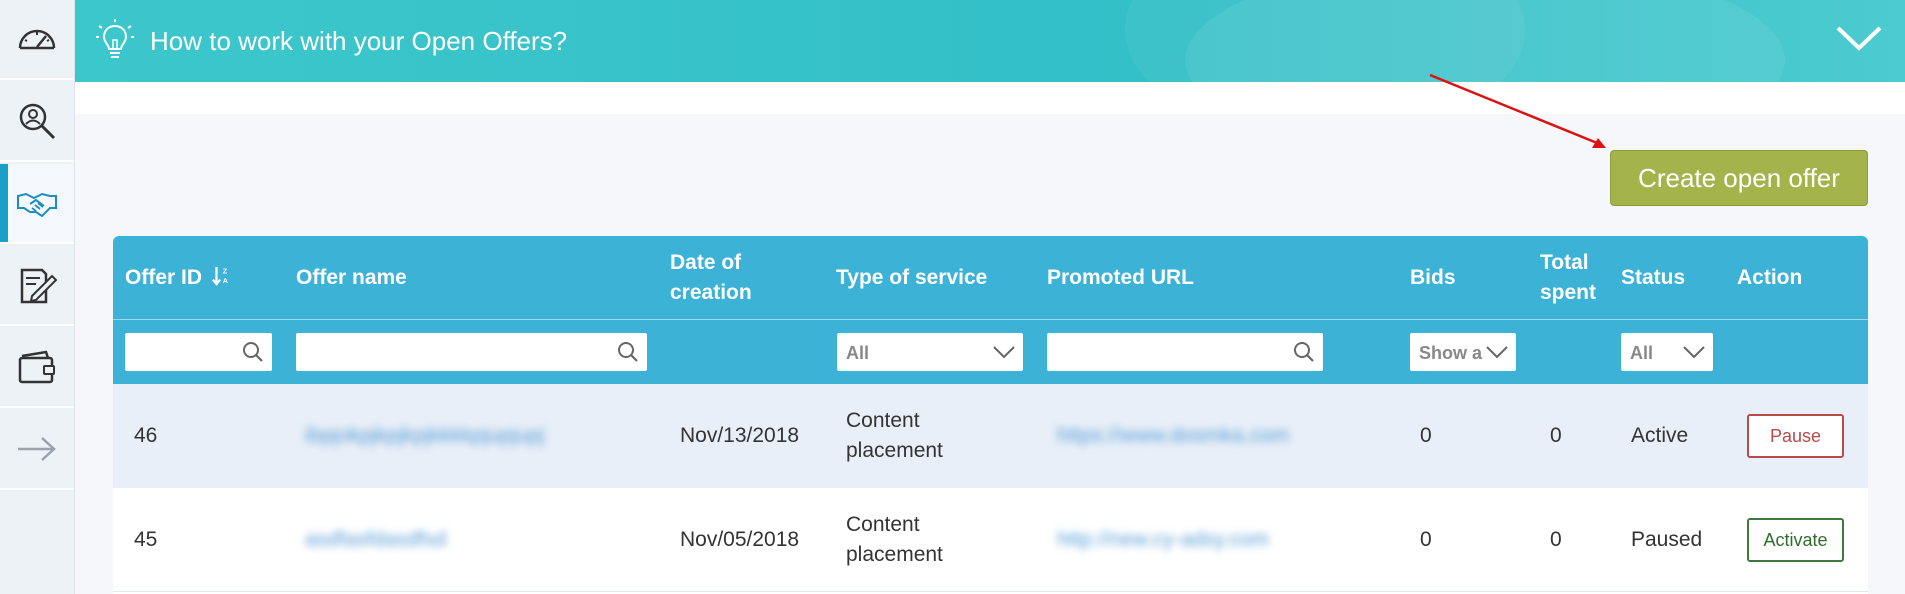 This screenshot has width=1905, height=594. Describe the element at coordinates (1795, 436) in the screenshot. I see `pause-button: Pause` at that location.